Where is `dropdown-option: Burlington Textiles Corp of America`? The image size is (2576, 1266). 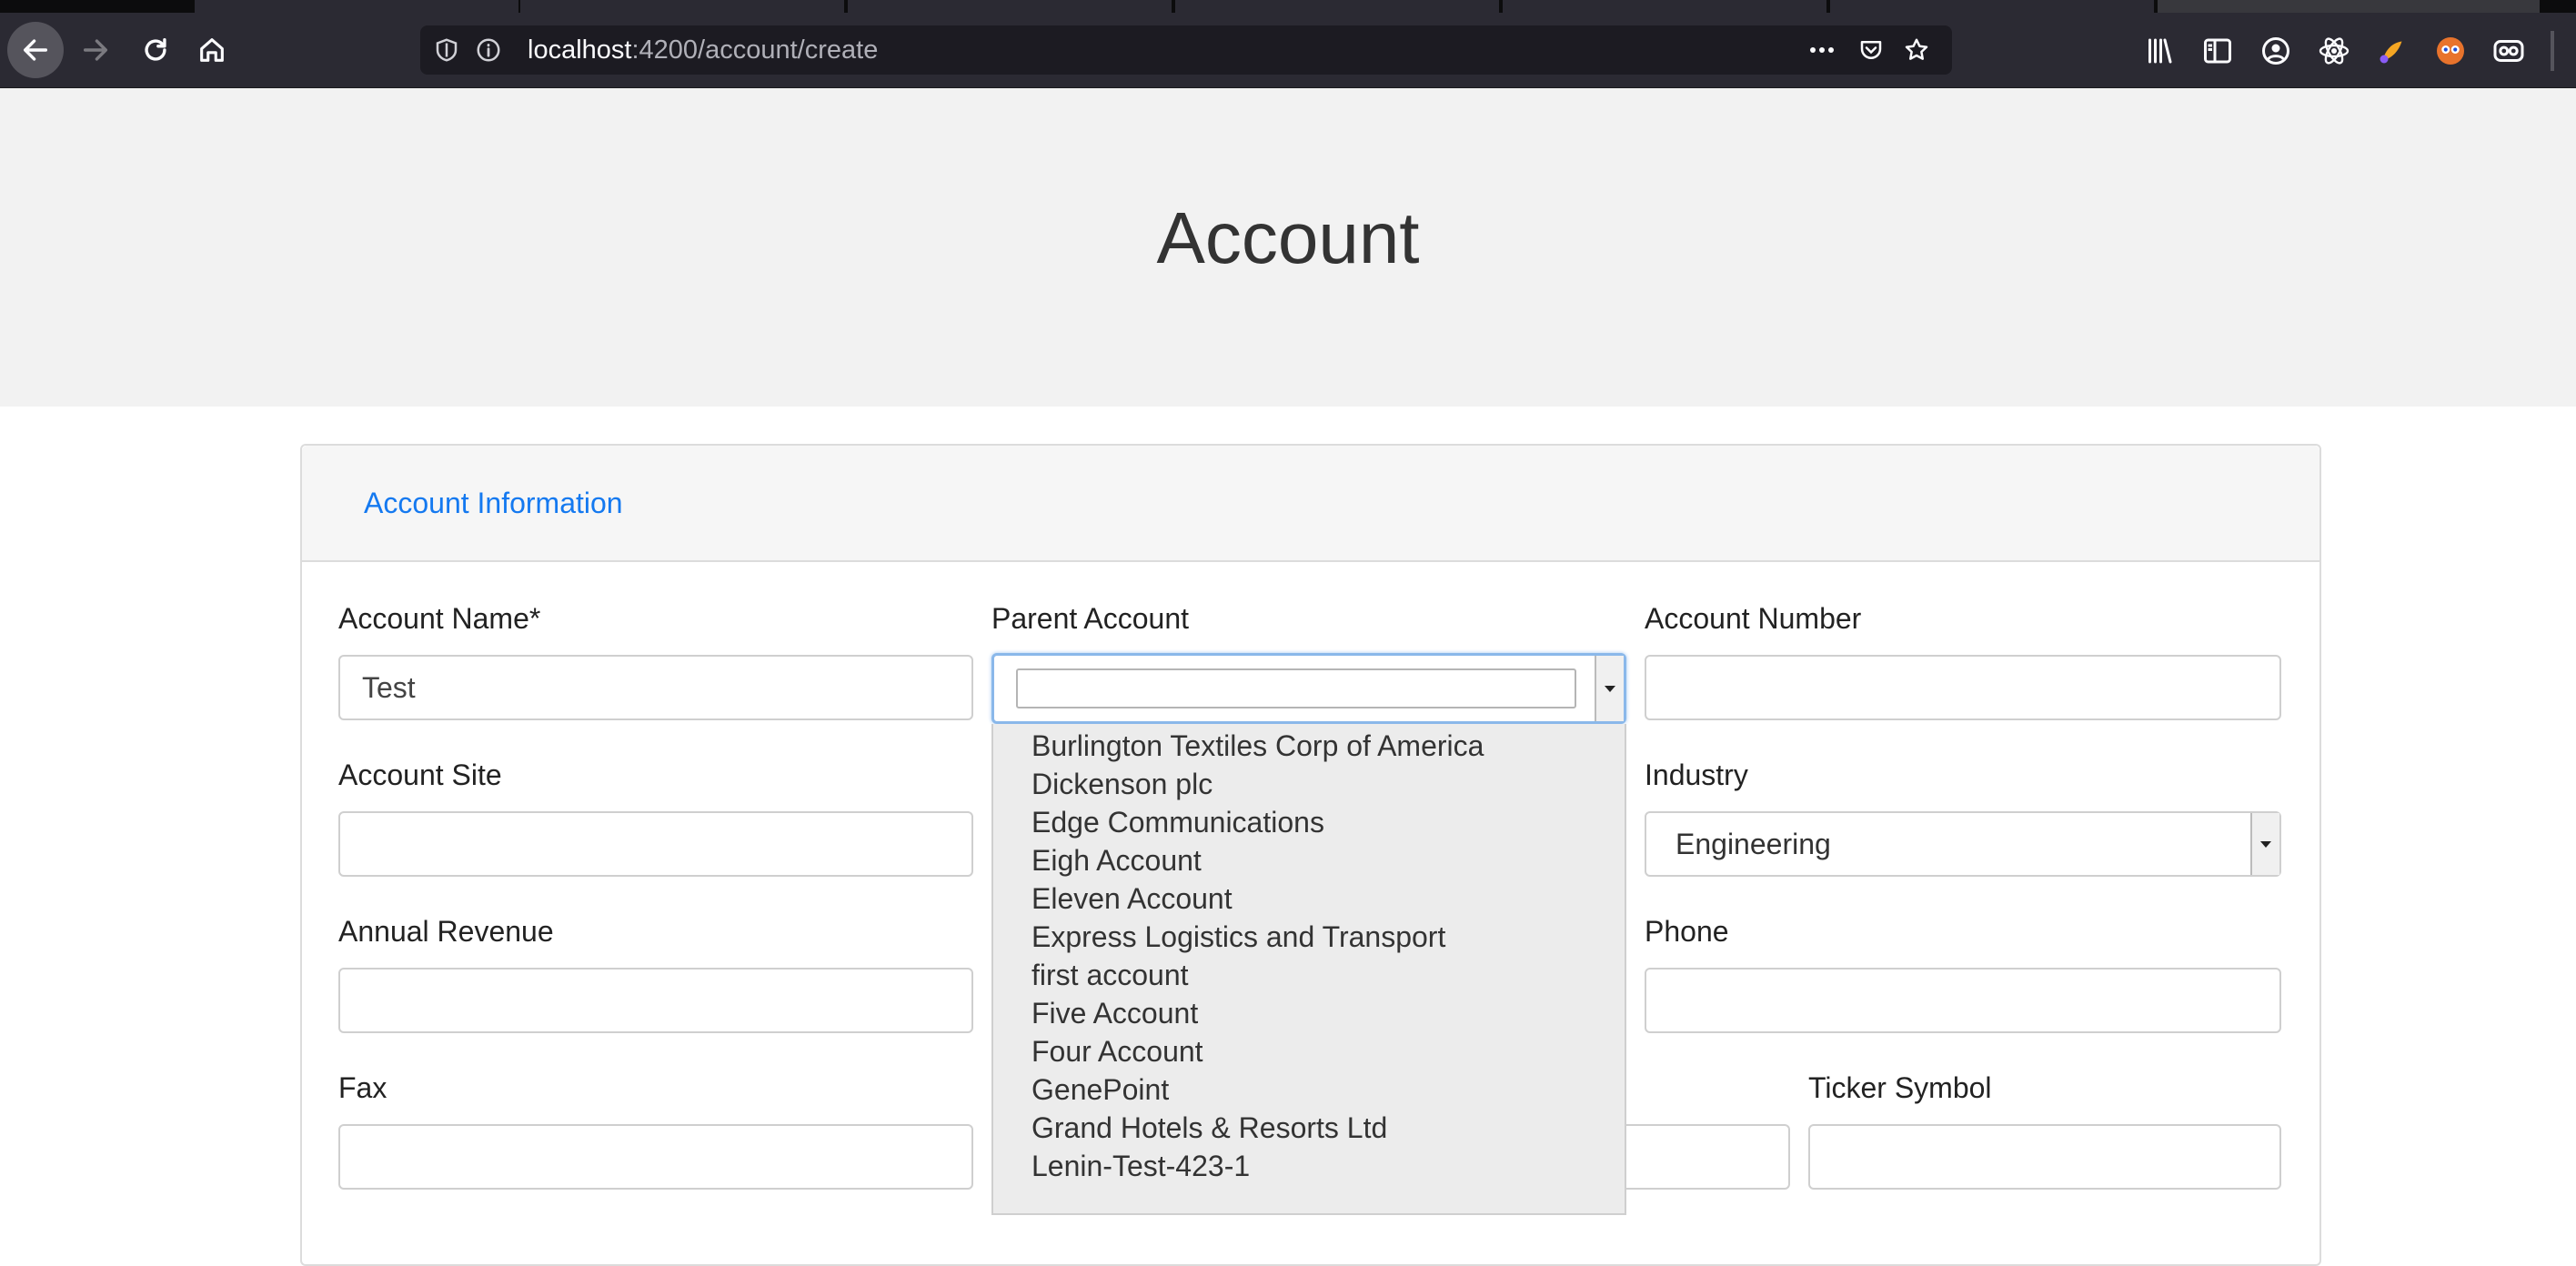 dropdown-option: Burlington Textiles Corp of America is located at coordinates (1257, 746).